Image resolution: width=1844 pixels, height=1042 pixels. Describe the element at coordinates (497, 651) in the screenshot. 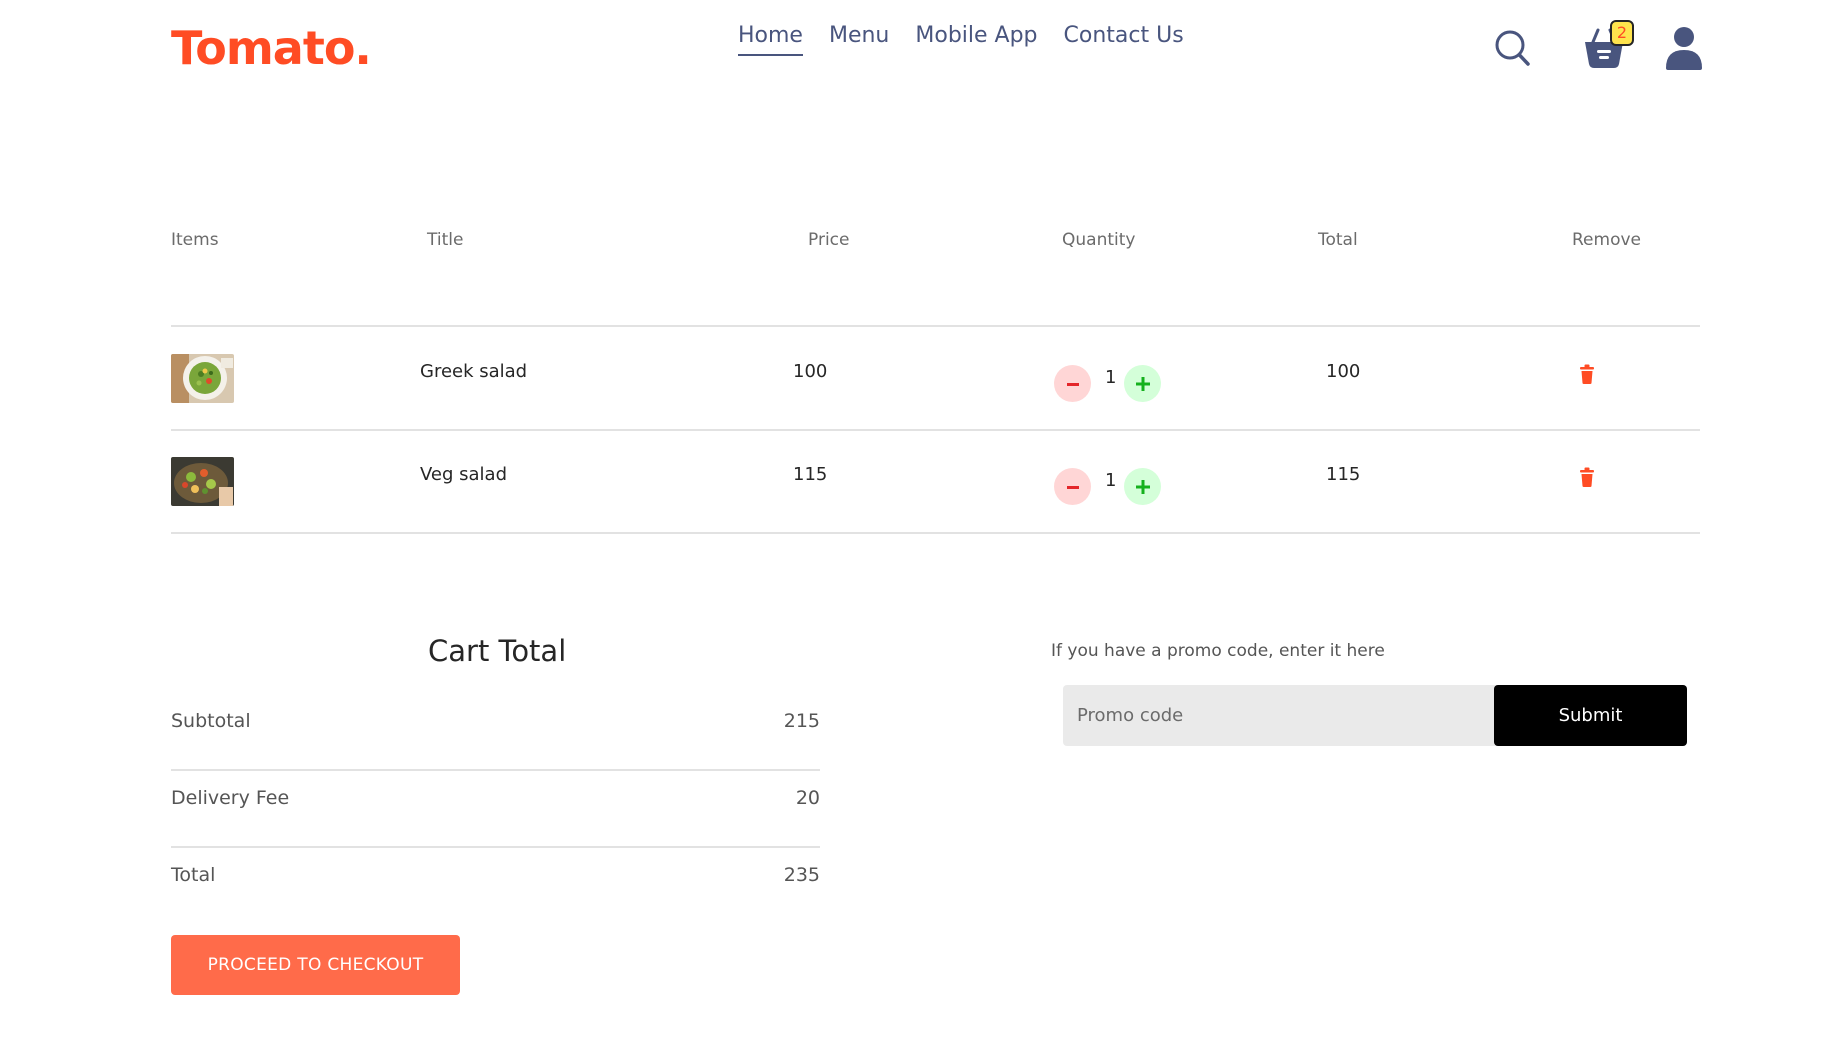

I see `cart-total-title: Cart Total` at that location.